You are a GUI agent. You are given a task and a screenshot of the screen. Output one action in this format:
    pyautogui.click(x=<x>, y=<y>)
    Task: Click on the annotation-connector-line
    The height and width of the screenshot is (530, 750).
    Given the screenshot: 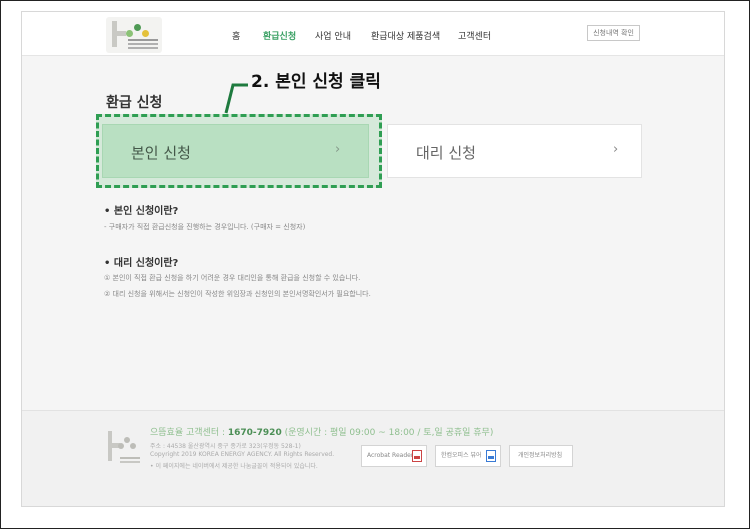 What is the action you would take?
    pyautogui.click(x=236, y=98)
    